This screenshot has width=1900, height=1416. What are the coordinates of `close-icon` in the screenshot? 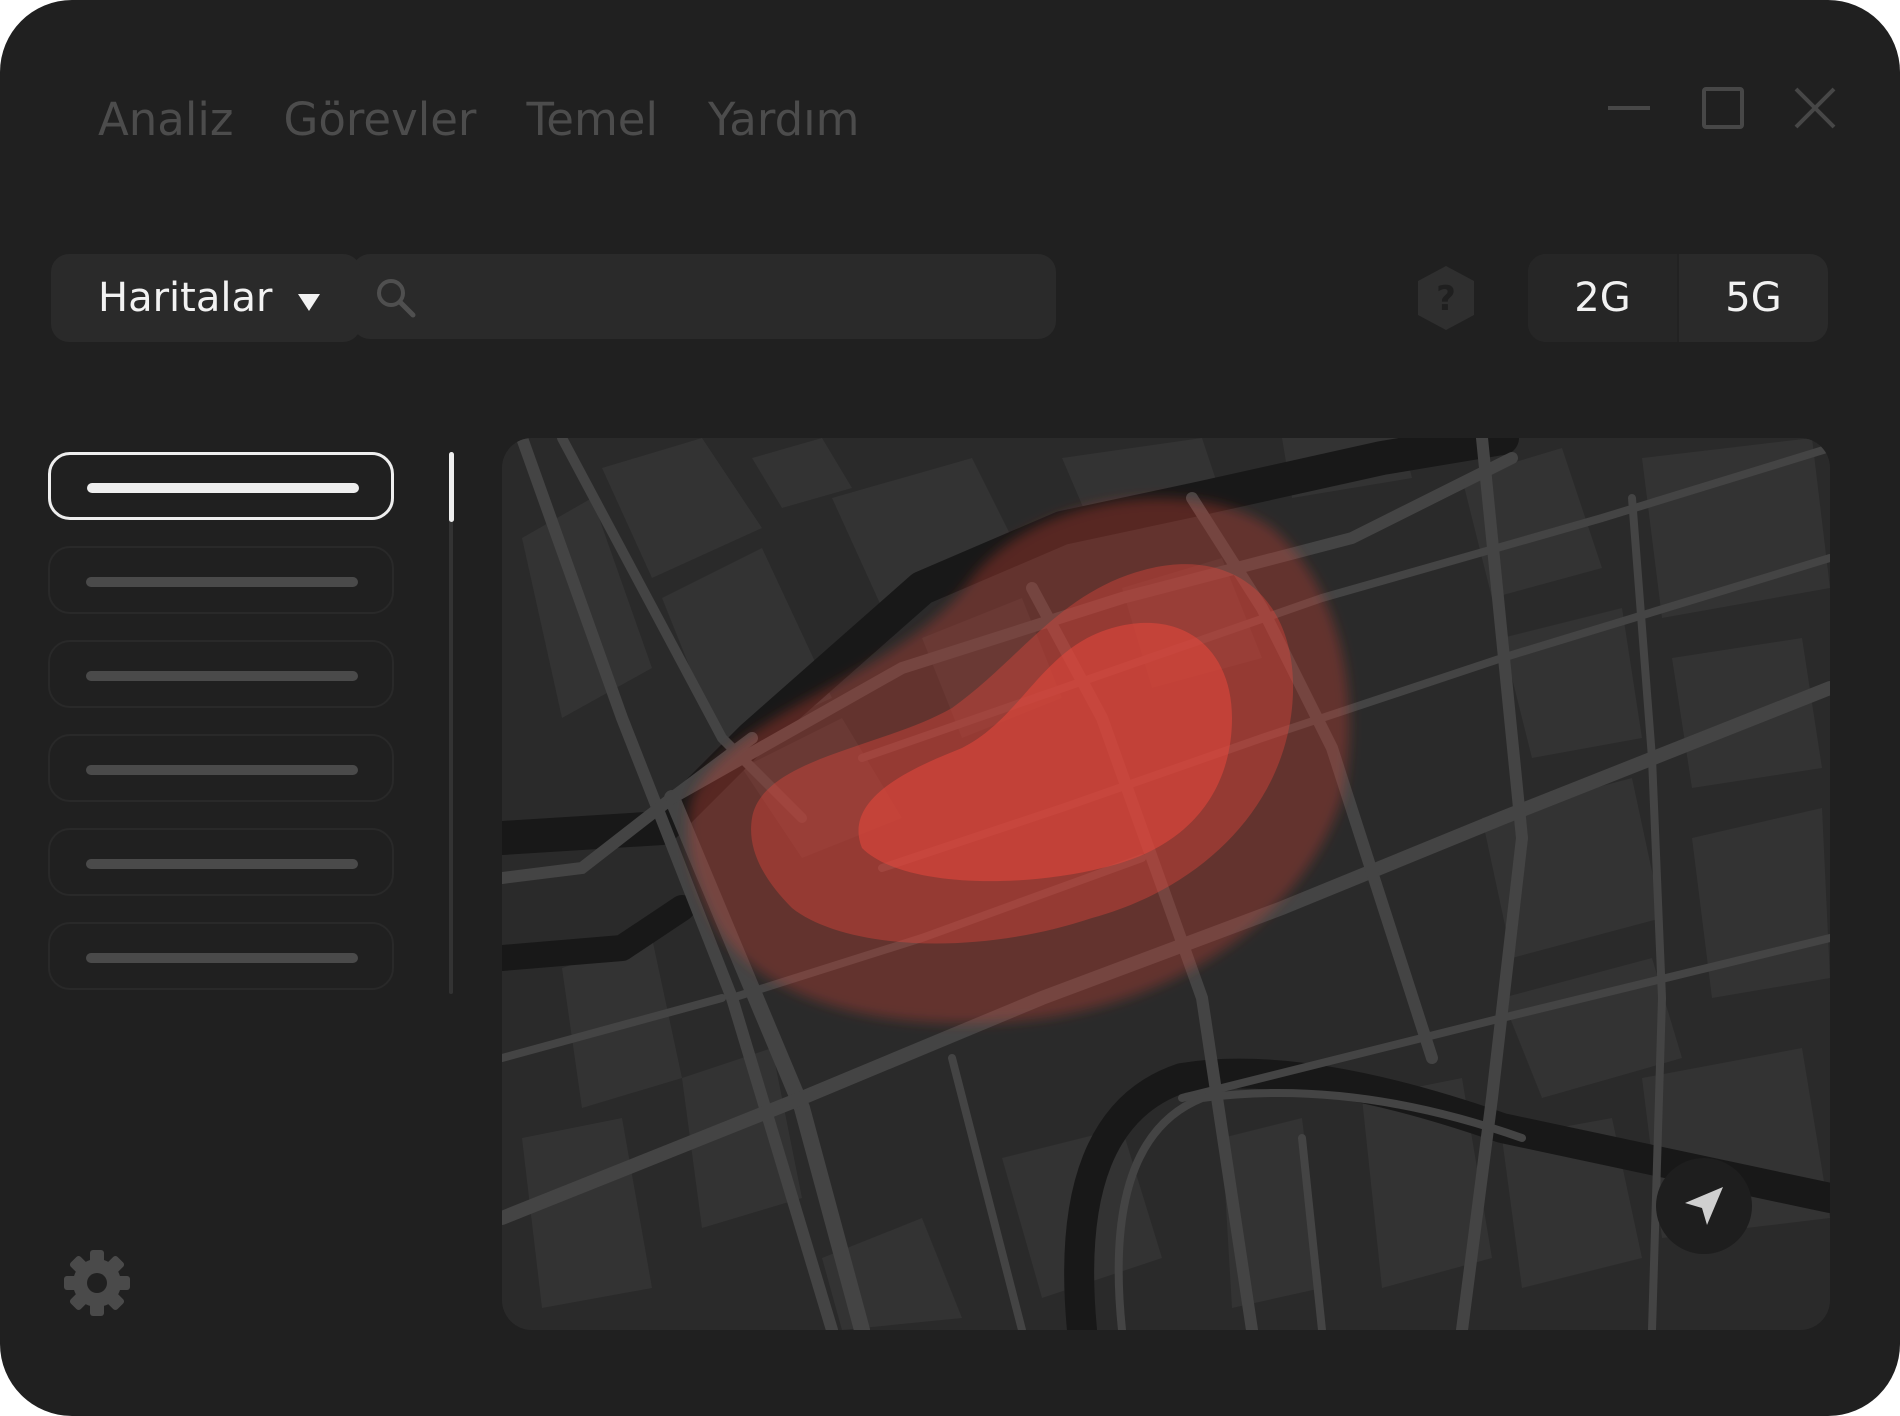 It's located at (1815, 108).